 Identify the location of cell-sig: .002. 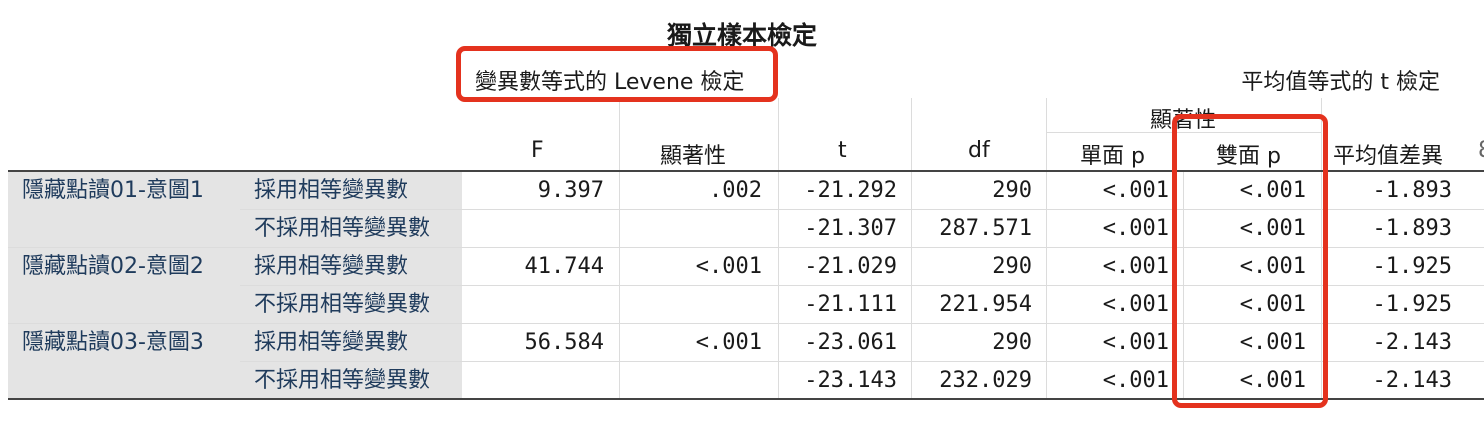
(735, 190).